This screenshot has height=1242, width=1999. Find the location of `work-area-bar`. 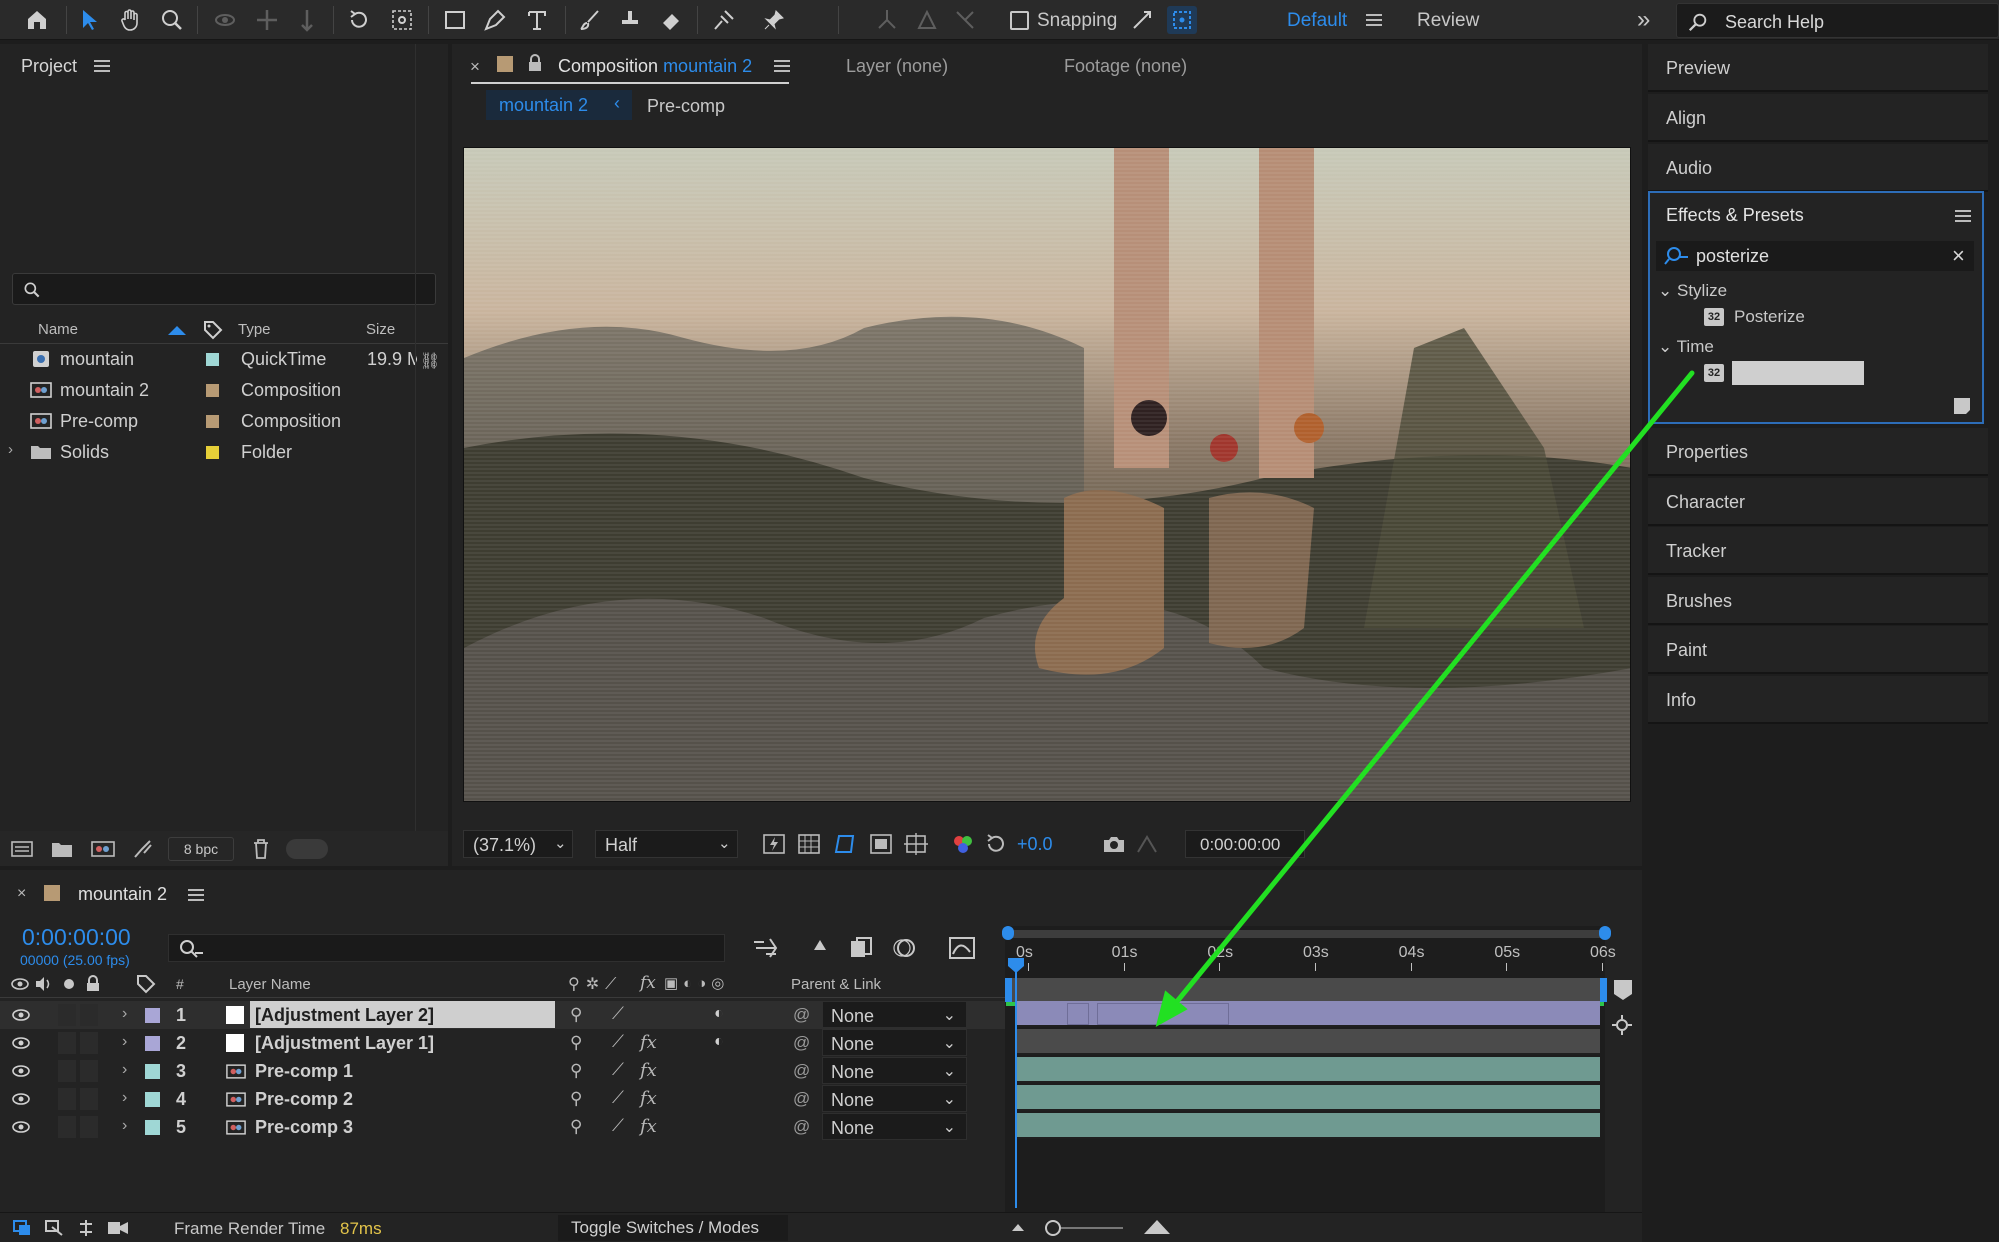

work-area-bar is located at coordinates (1306, 990).